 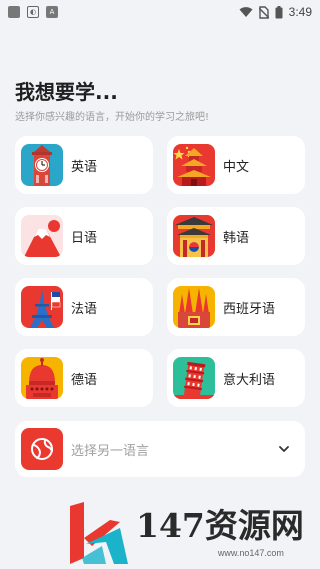 What do you see at coordinates (42, 449) in the screenshot?
I see `globe-icon` at bounding box center [42, 449].